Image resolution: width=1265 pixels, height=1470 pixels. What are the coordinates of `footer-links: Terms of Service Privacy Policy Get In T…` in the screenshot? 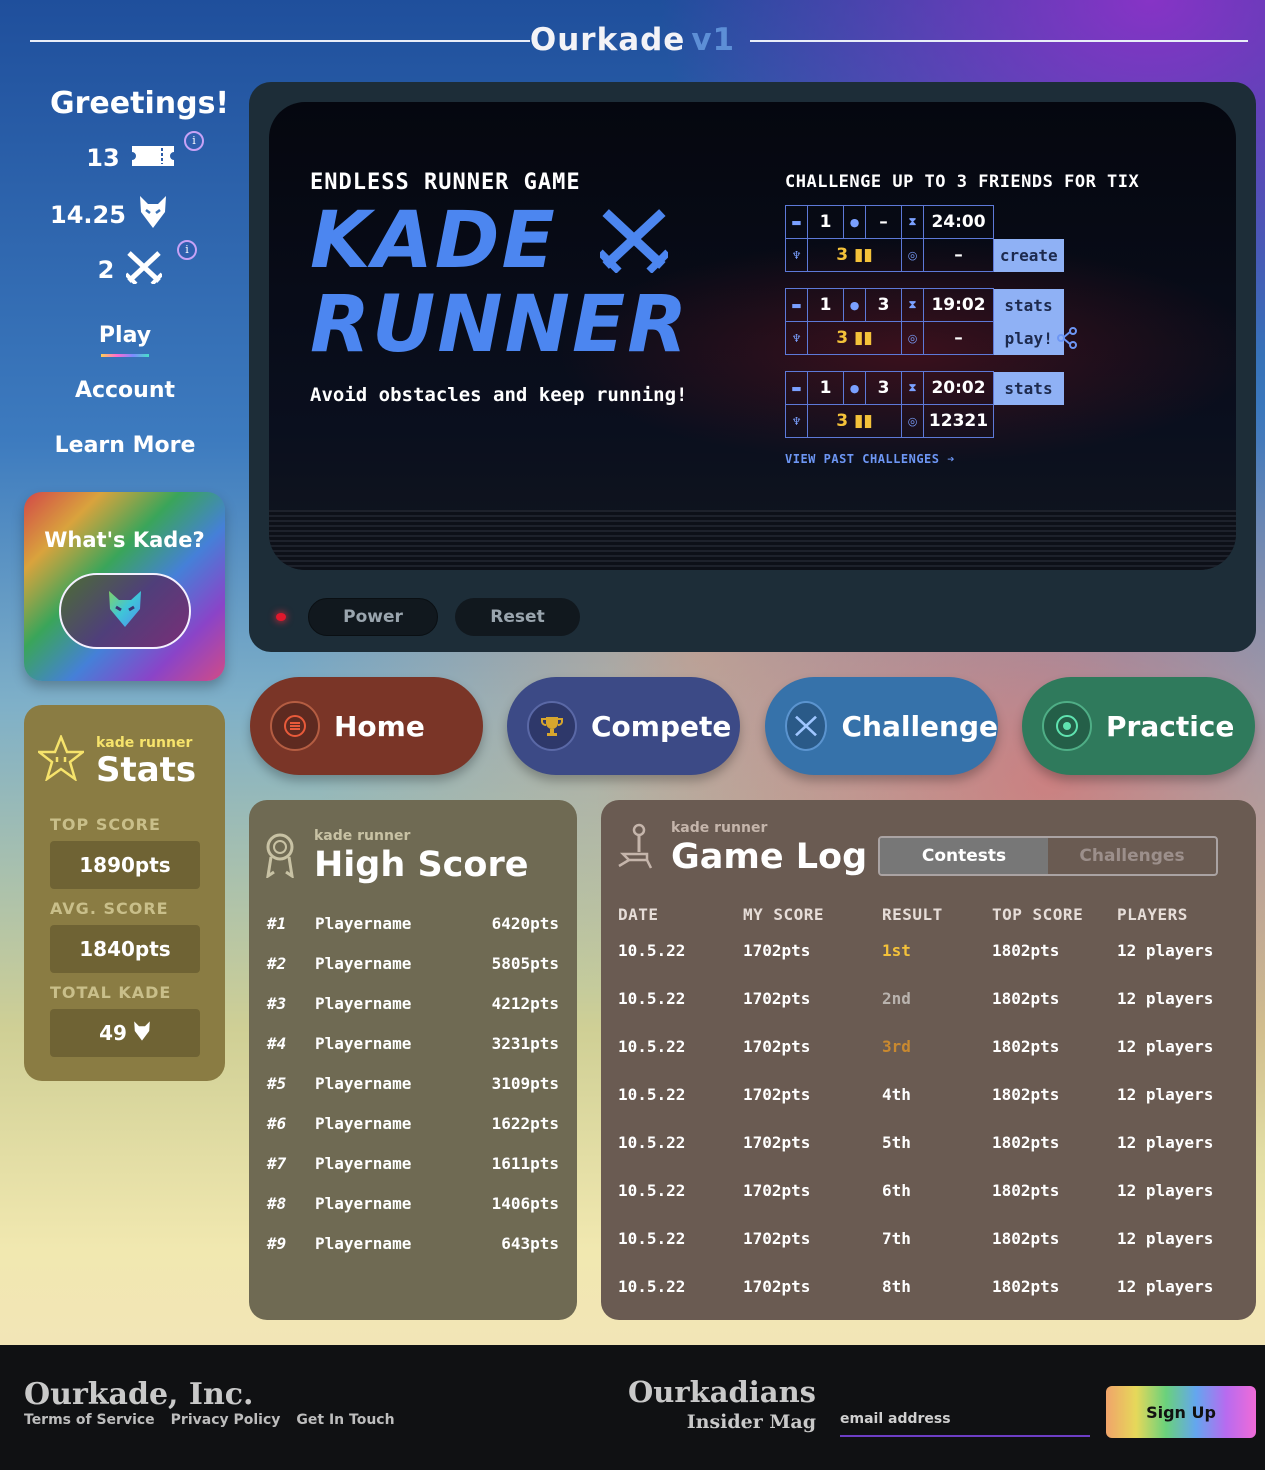 It's located at (209, 1420).